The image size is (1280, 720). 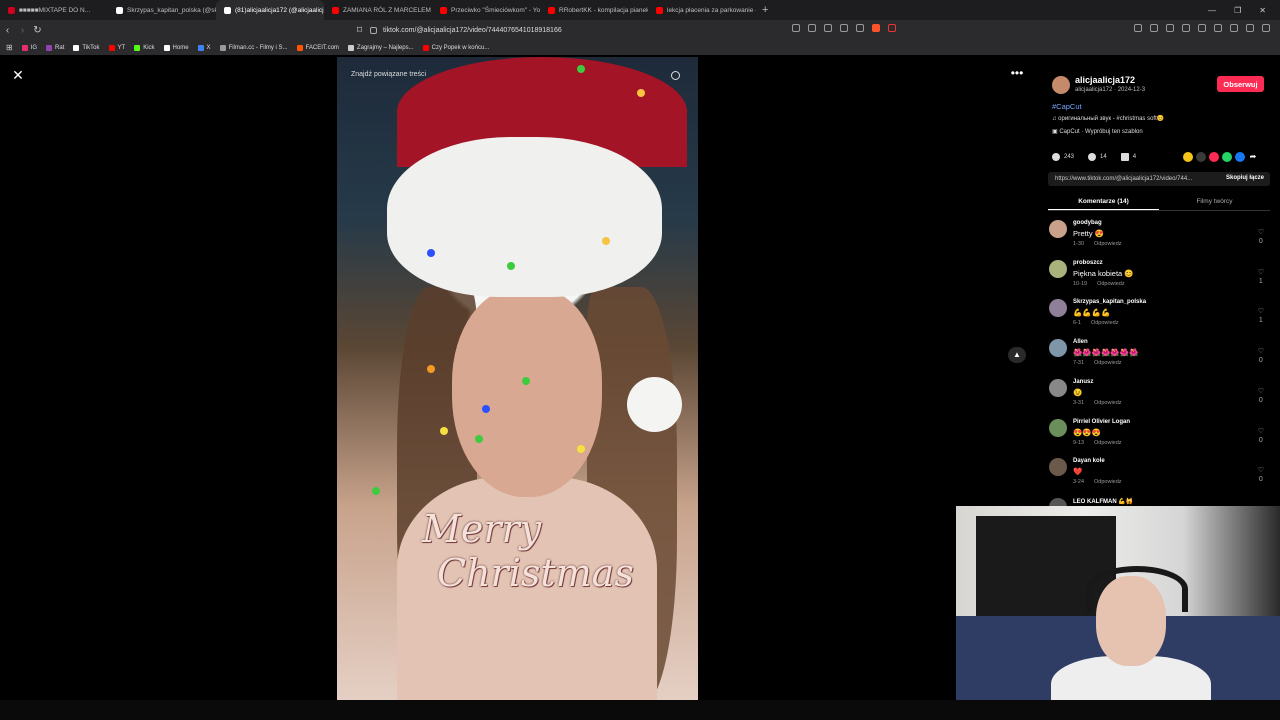 I want to click on bookmark-item: TikTok, so click(x=86, y=47).